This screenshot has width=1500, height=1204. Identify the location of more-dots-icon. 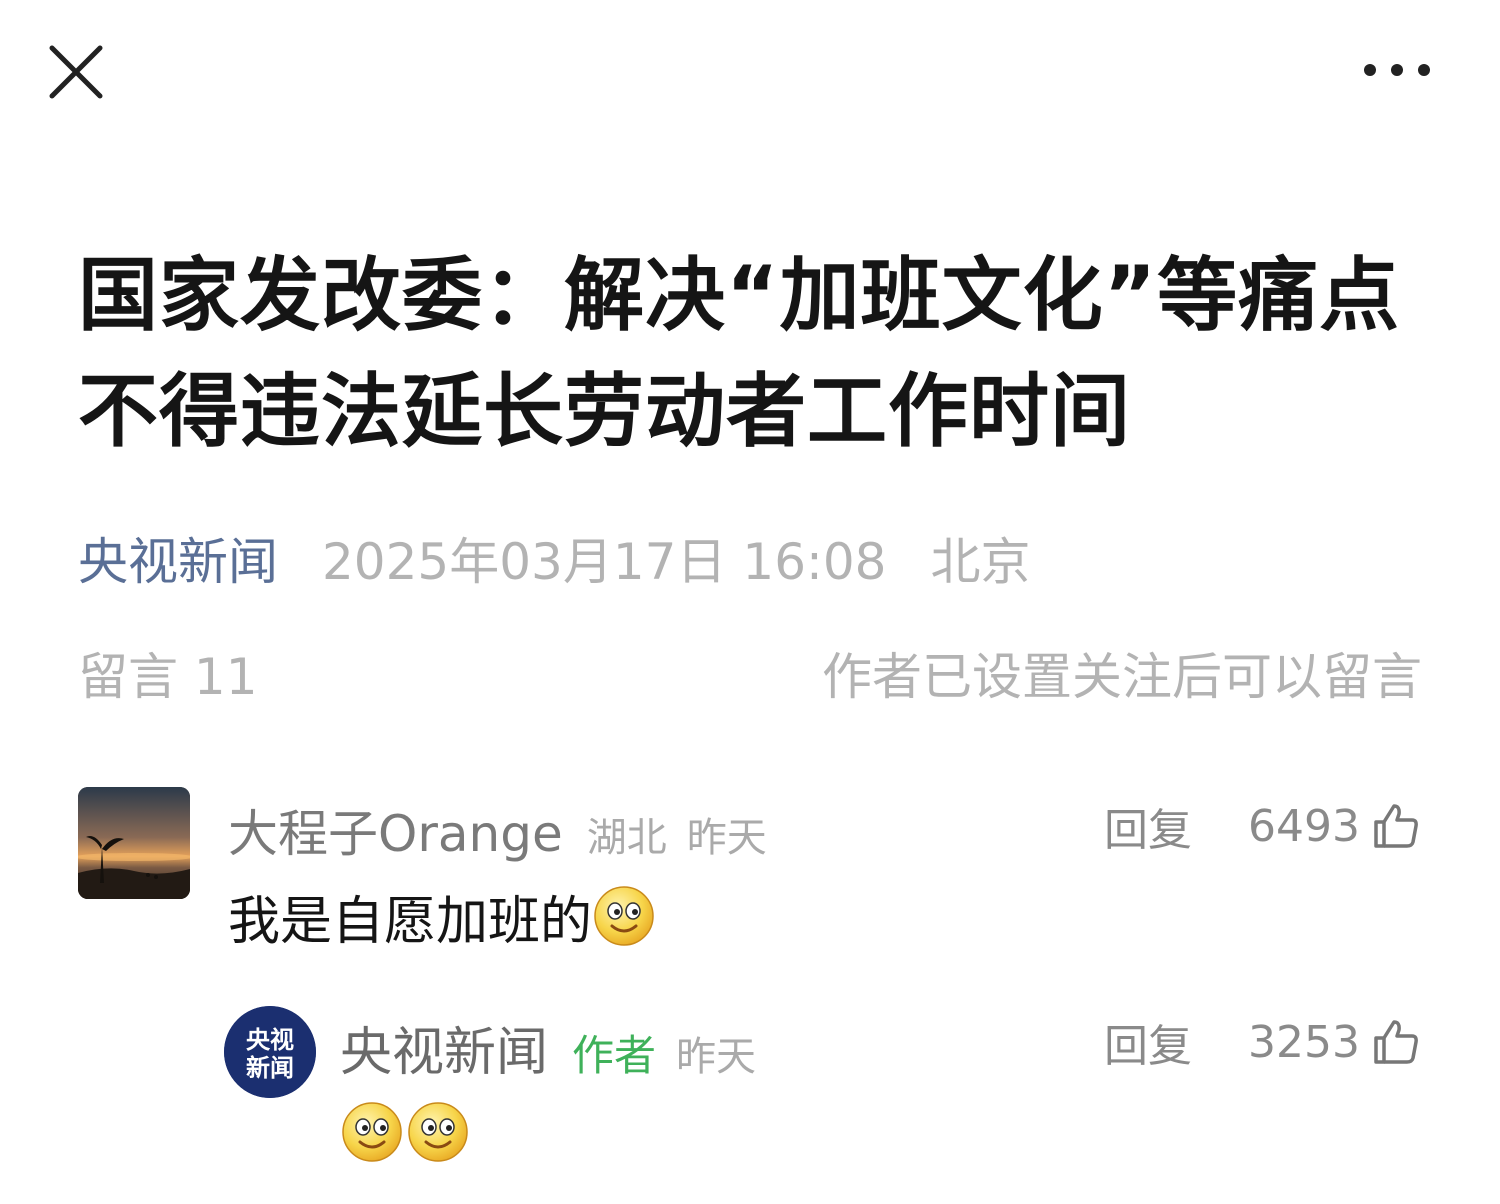
(1397, 70).